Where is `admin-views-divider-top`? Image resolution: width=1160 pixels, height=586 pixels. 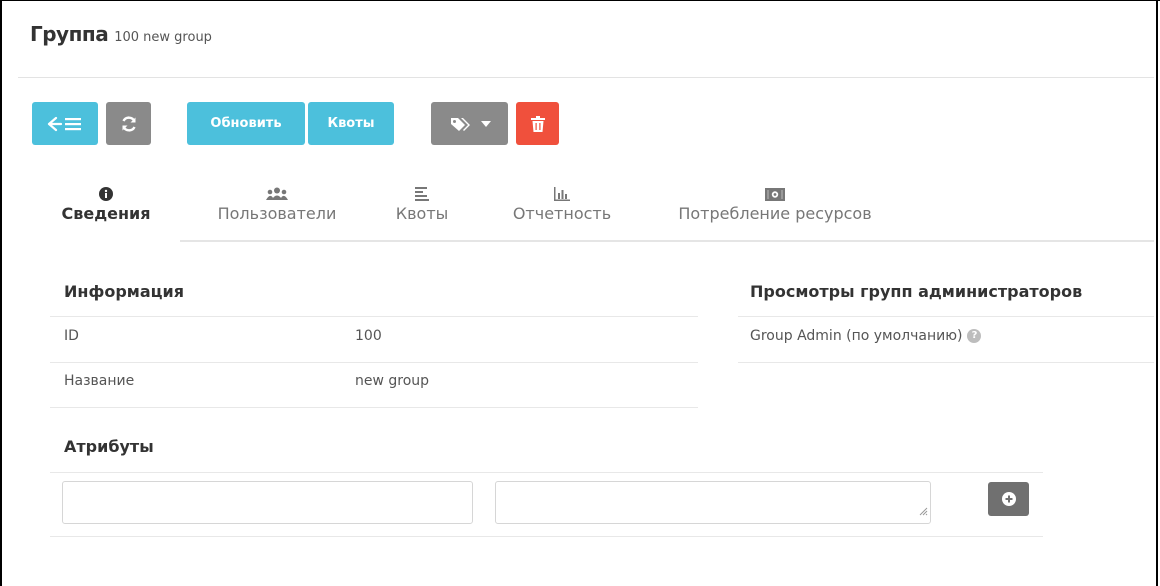
admin-views-divider-top is located at coordinates (946, 316).